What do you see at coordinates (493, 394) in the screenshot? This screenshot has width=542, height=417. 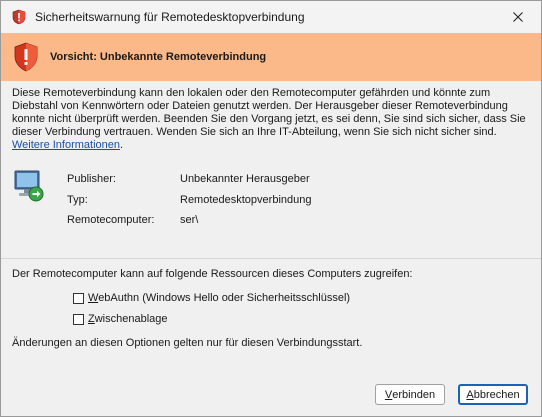 I see `cancel-button: Abbrechen` at bounding box center [493, 394].